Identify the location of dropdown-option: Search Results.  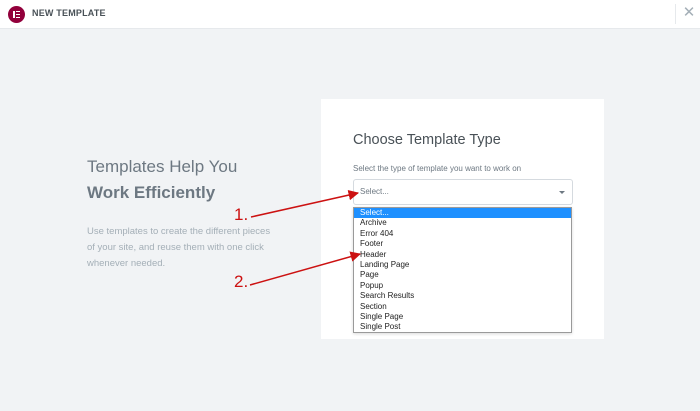
(462, 296).